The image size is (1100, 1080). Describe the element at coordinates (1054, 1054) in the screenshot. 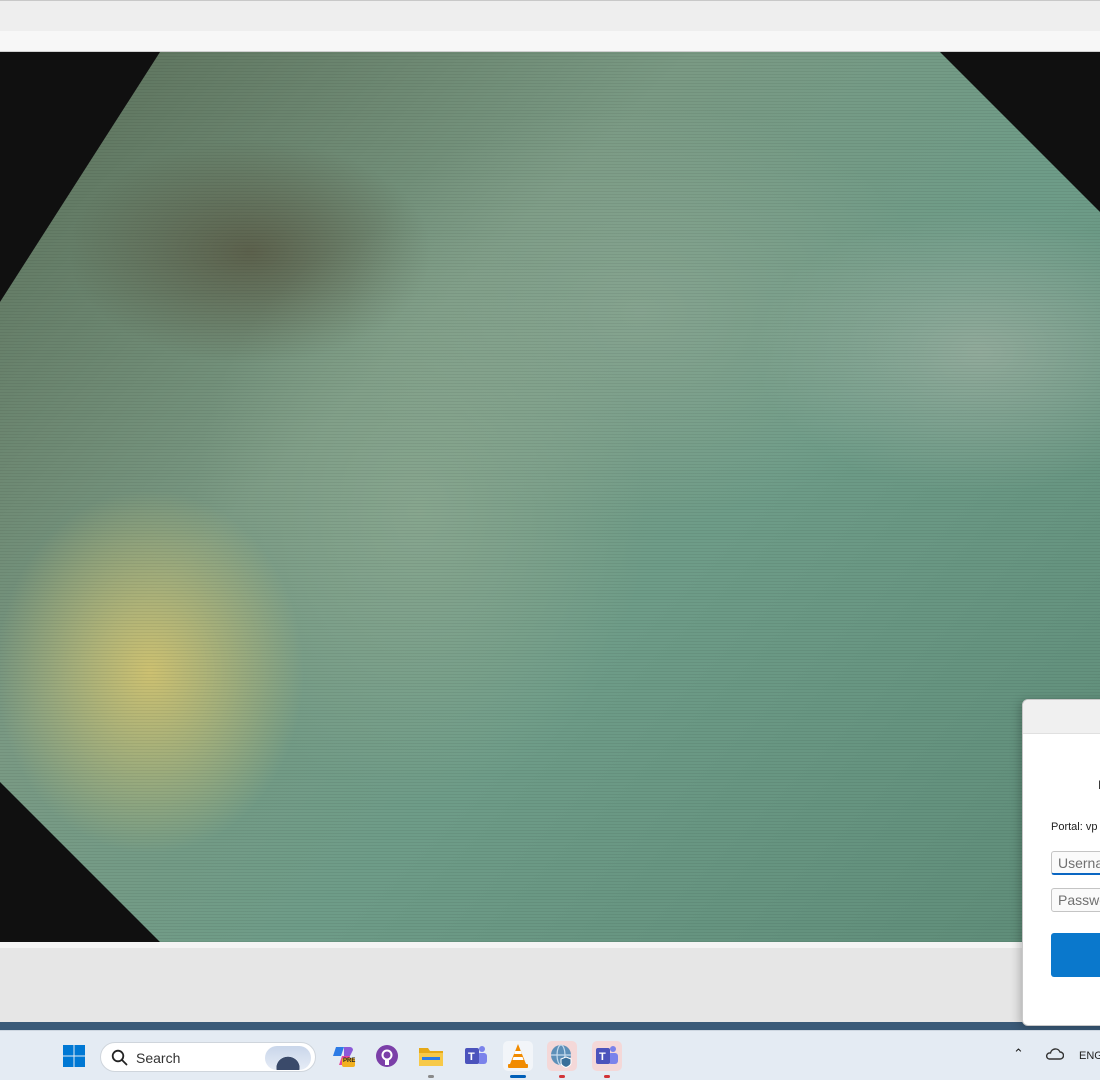

I see `onedrive-cloud-icon` at that location.